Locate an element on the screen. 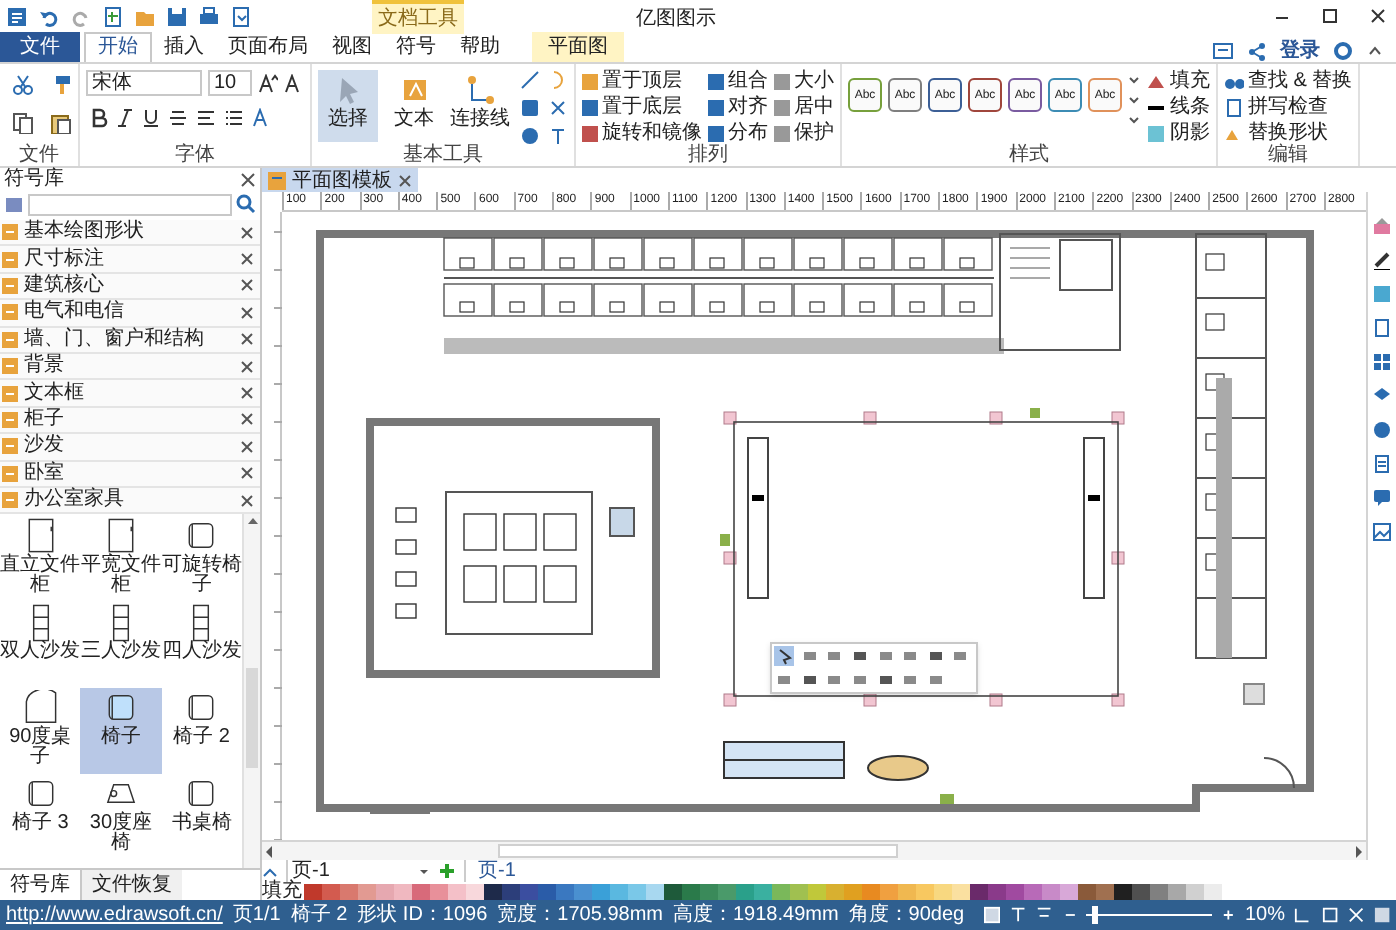  font-family-field: 宋体 is located at coordinates (144, 83).